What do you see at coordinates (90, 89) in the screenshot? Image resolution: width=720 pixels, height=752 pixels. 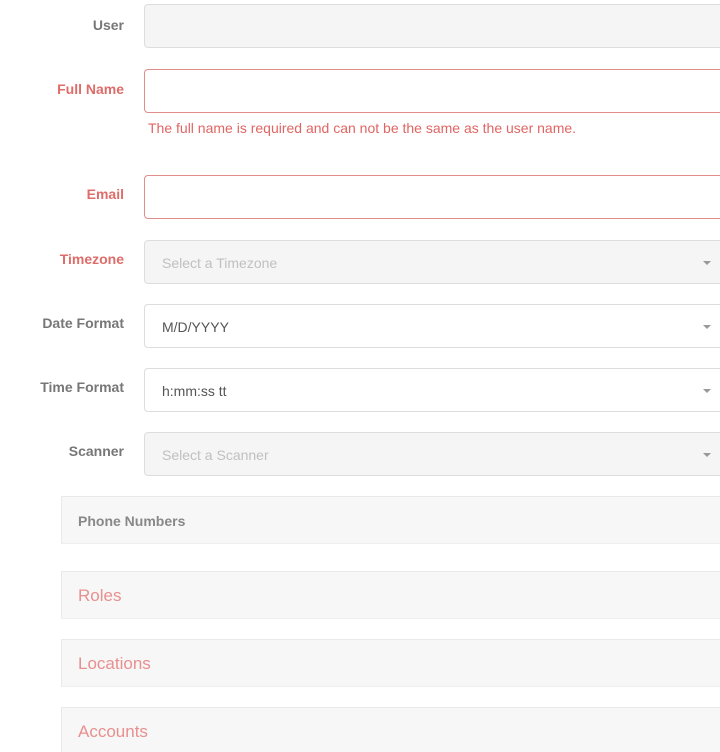 I see `full-name-label: Full Name` at bounding box center [90, 89].